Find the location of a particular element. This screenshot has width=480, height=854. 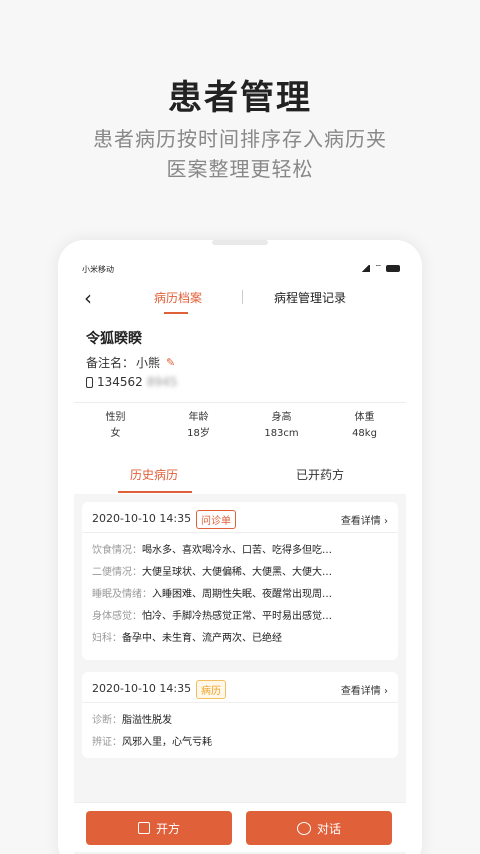

stat-height: 身高 183cm is located at coordinates (281, 430).